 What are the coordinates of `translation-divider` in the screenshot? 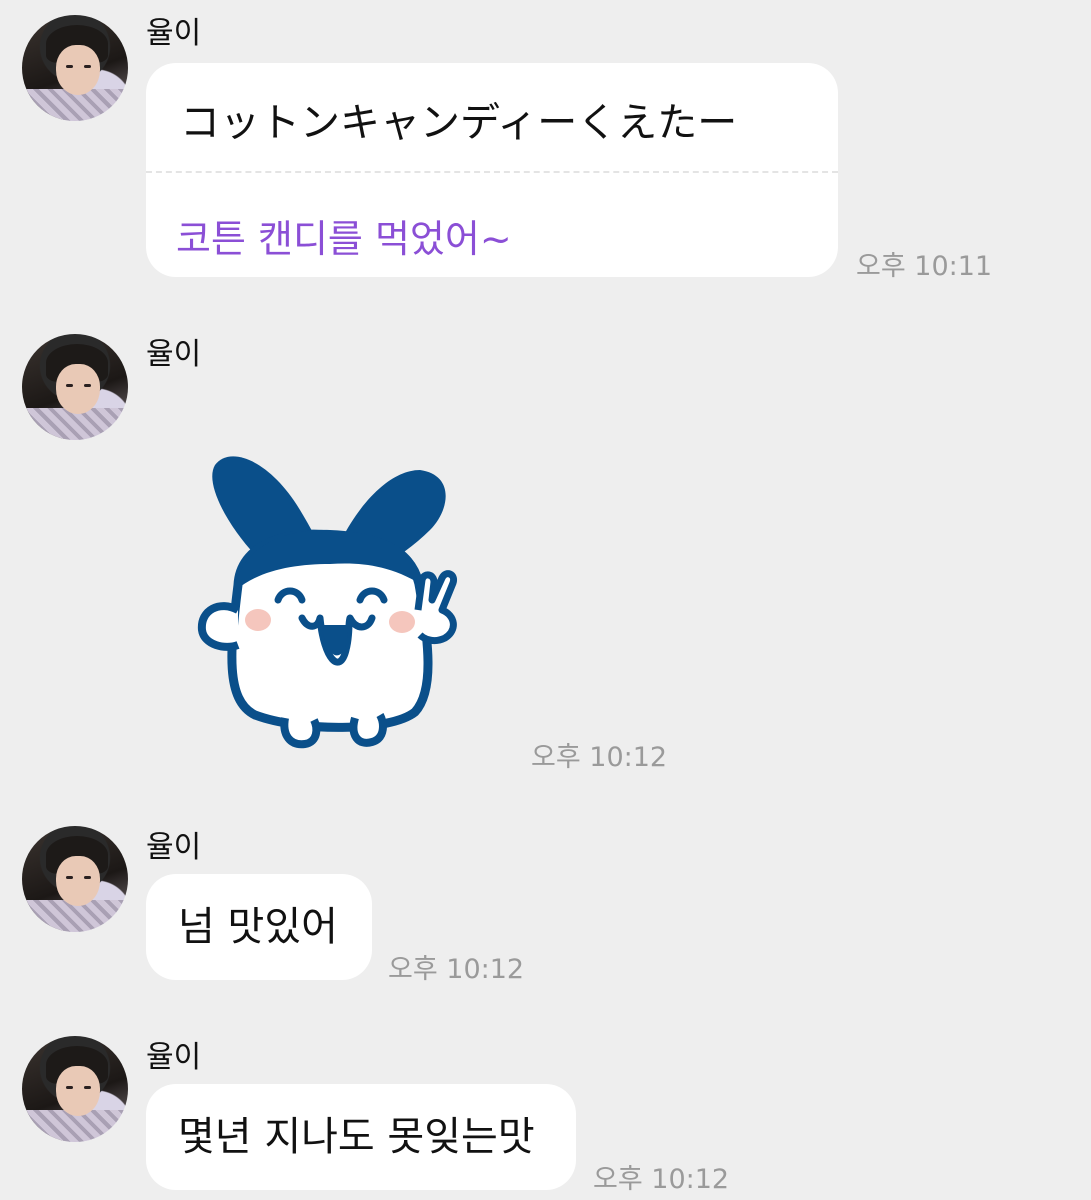 It's located at (492, 172).